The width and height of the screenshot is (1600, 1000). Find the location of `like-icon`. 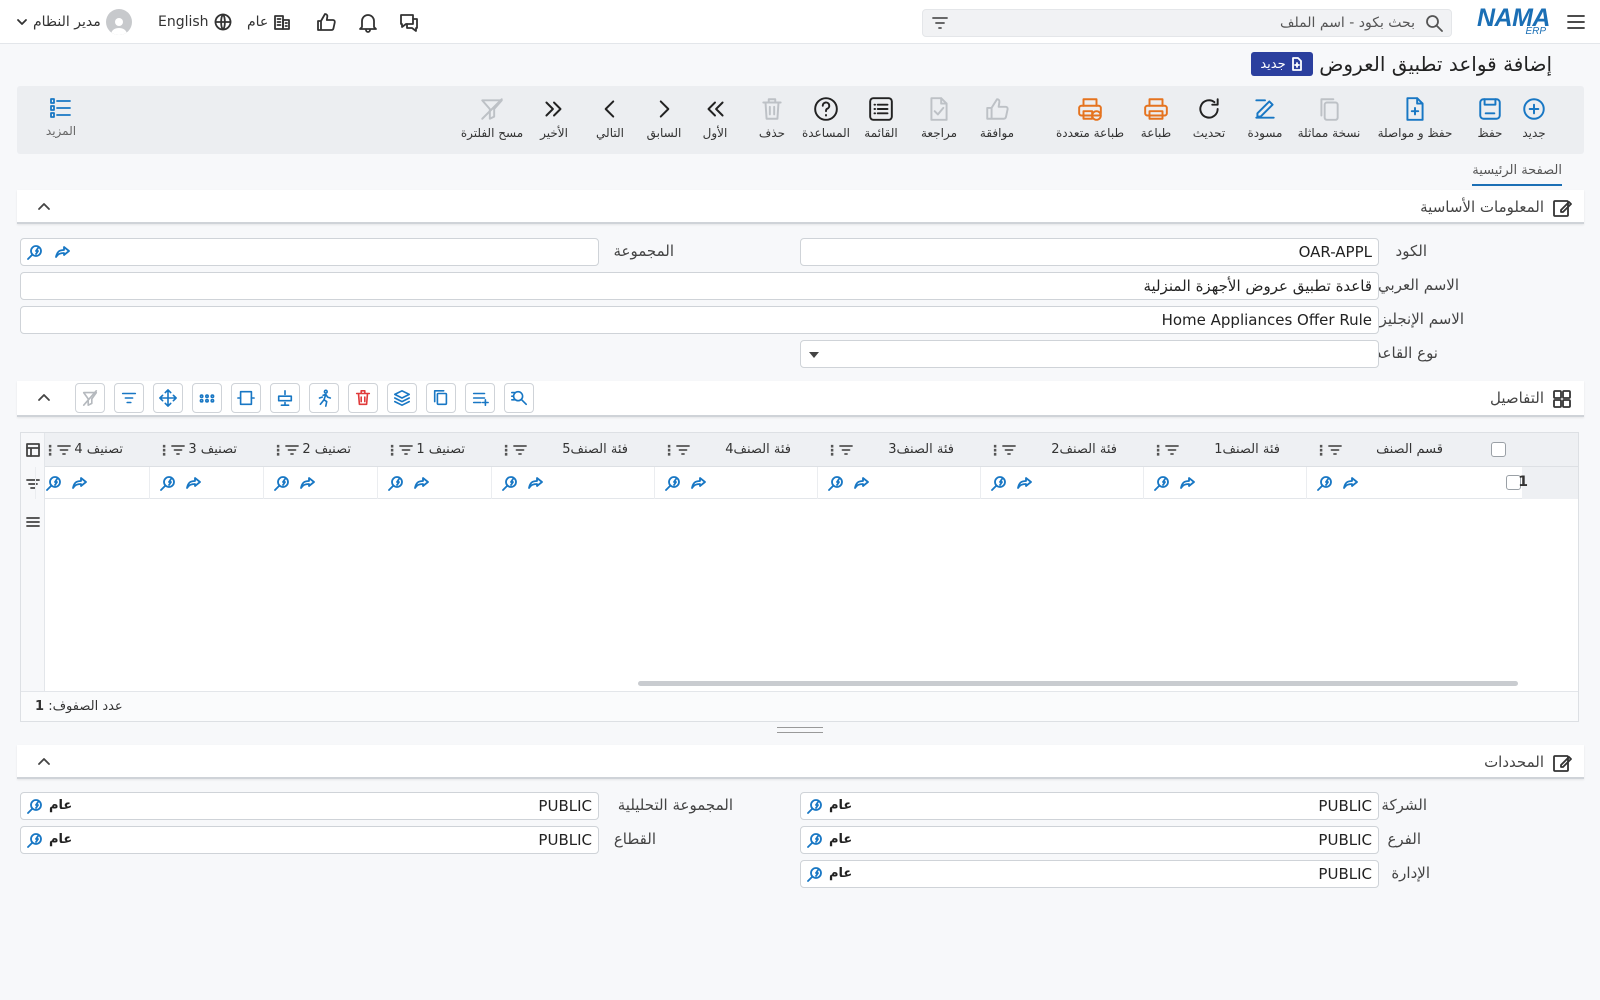

like-icon is located at coordinates (326, 22).